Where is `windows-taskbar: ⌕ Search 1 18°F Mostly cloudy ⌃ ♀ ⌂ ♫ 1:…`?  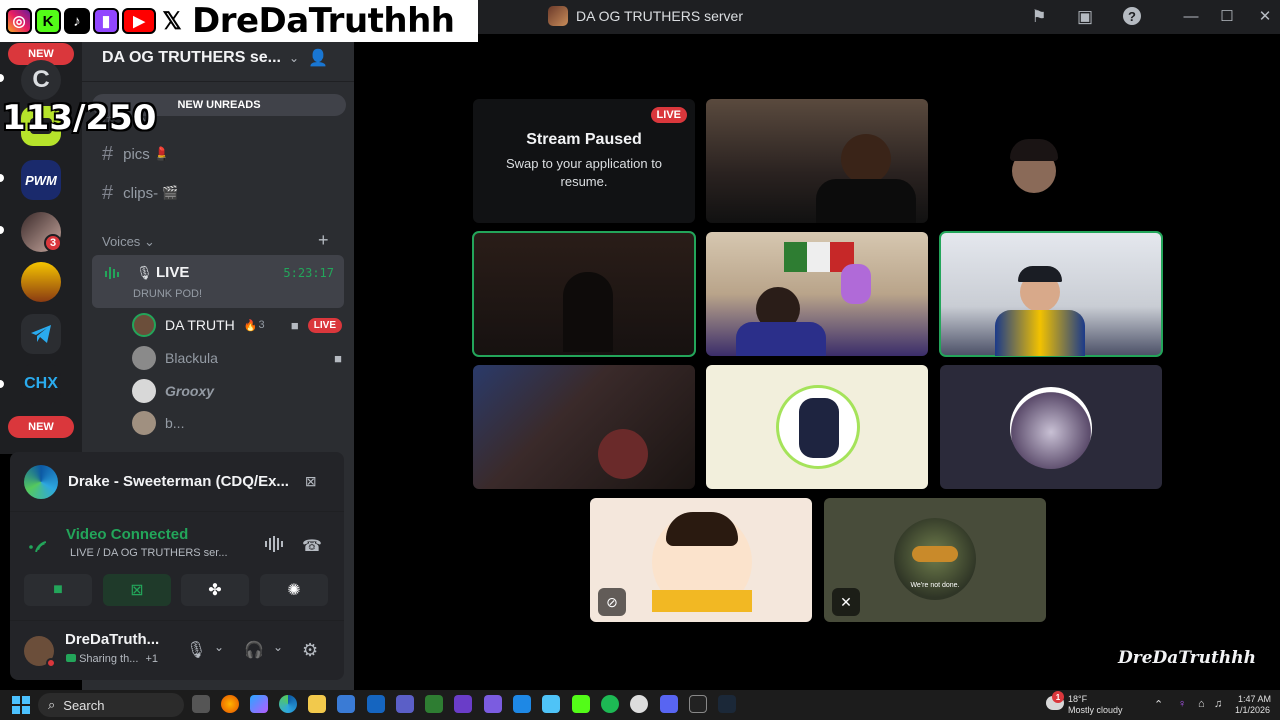
windows-taskbar: ⌕ Search 1 18°F Mostly cloudy ⌃ ♀ ⌂ ♫ 1:… is located at coordinates (640, 705).